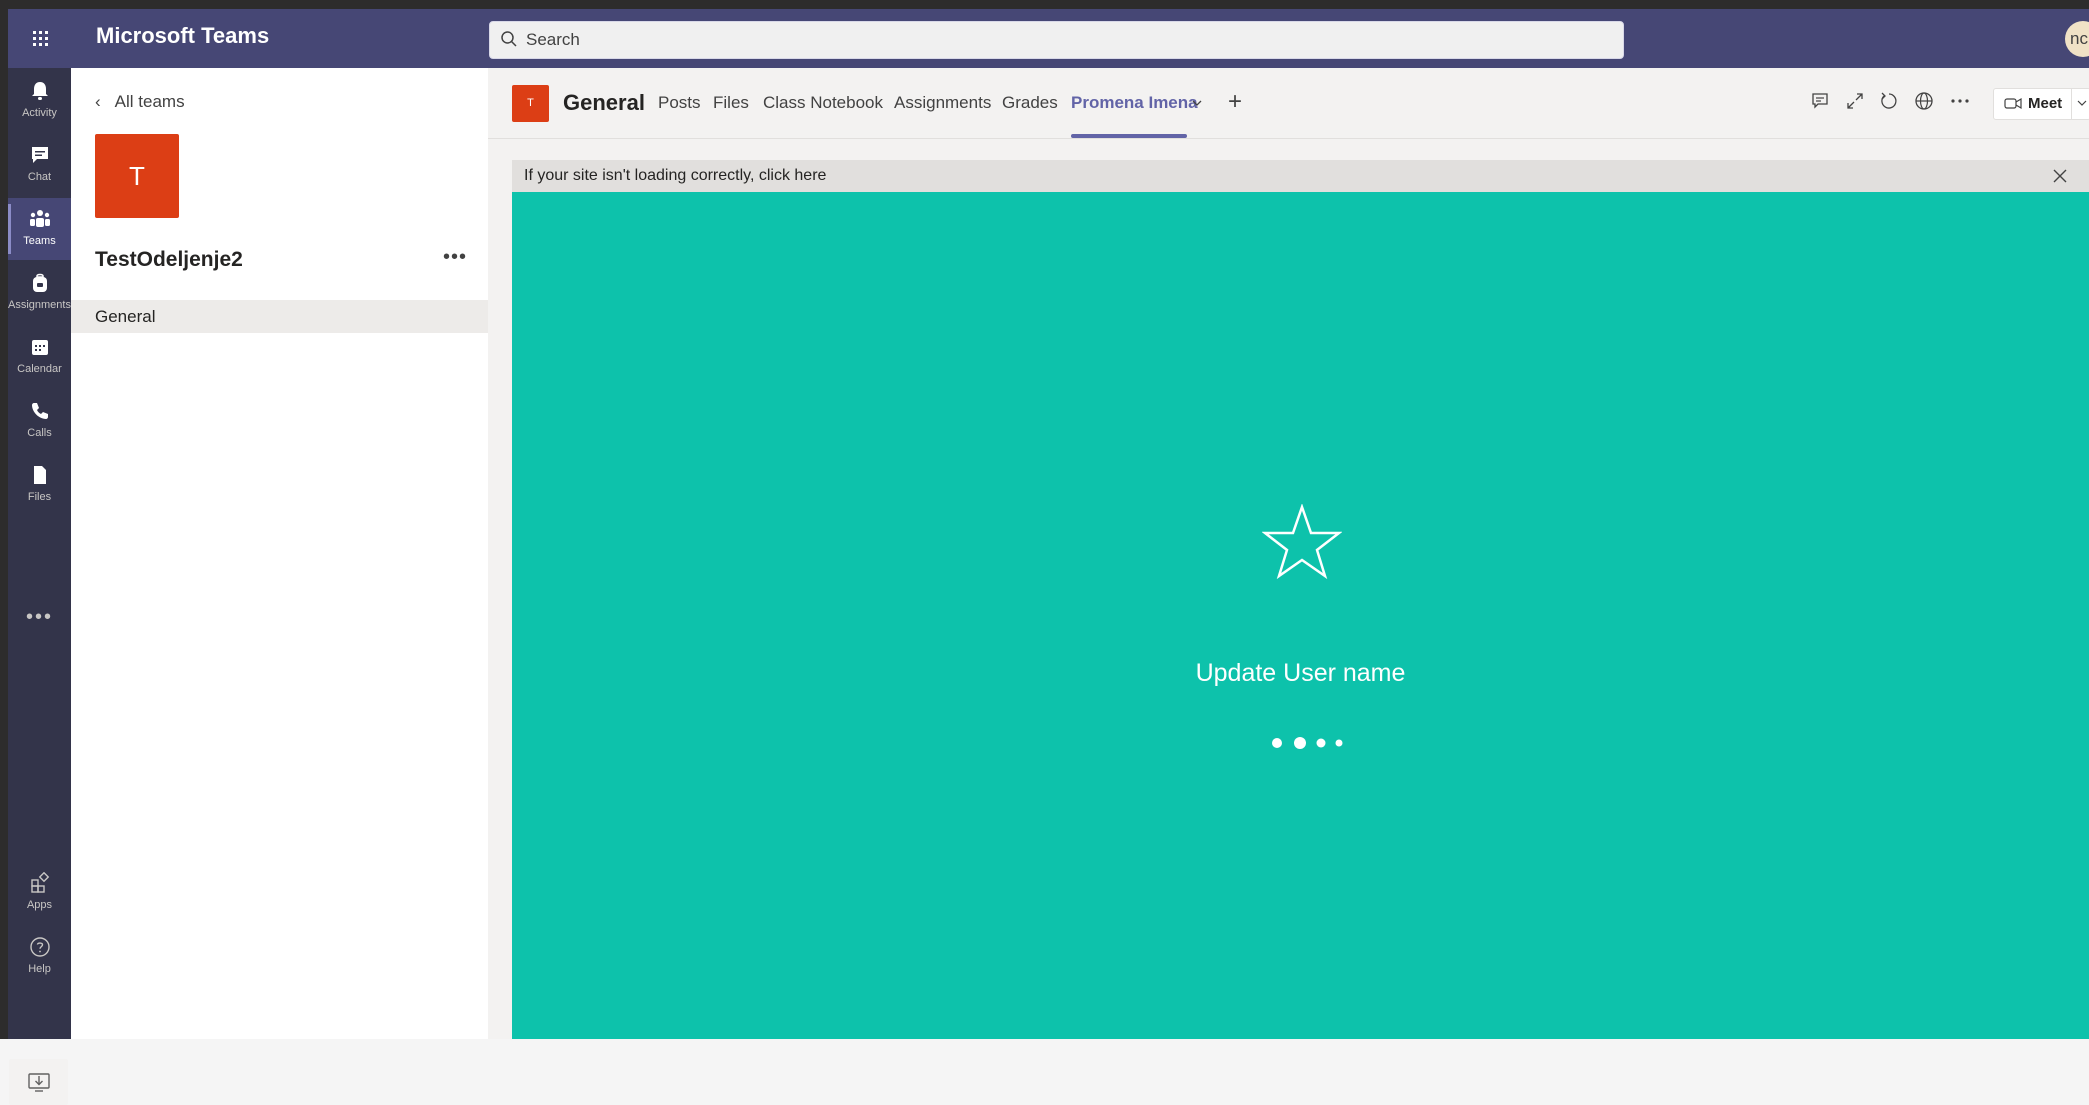 This screenshot has height=1105, width=2089. I want to click on app-title: Microsoft Teams, so click(183, 35).